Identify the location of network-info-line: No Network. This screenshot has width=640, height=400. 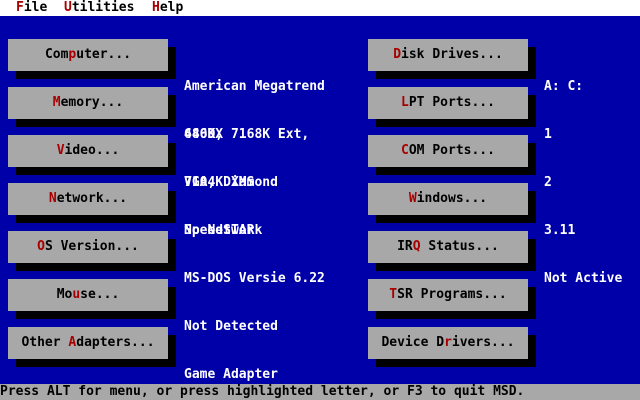
(223, 230).